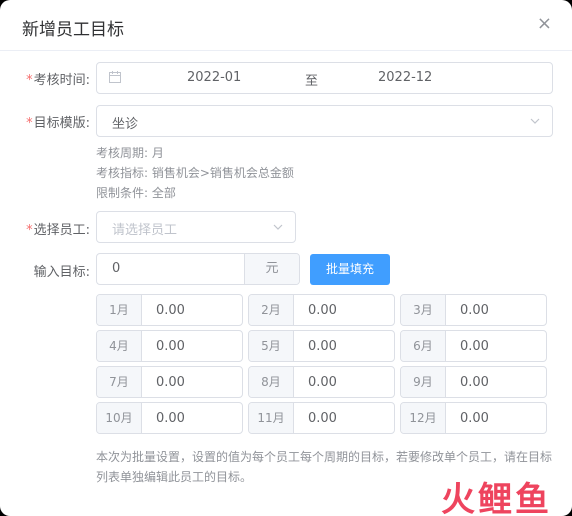 Image resolution: width=572 pixels, height=516 pixels. What do you see at coordinates (119, 310) in the screenshot?
I see `month-label: 1月` at bounding box center [119, 310].